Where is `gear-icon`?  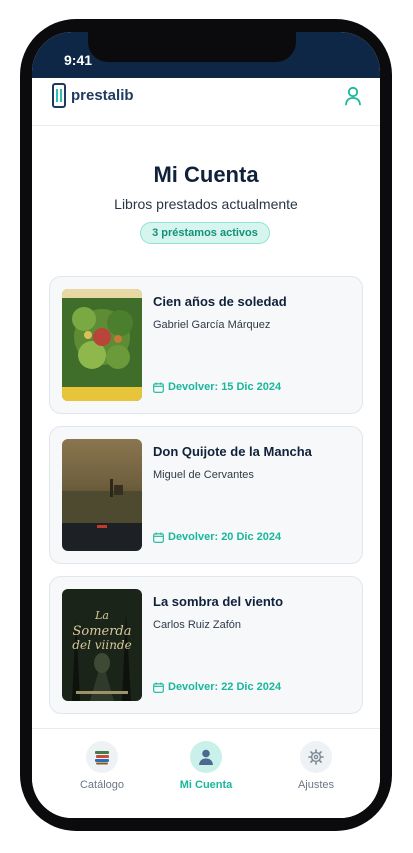
gear-icon is located at coordinates (316, 757).